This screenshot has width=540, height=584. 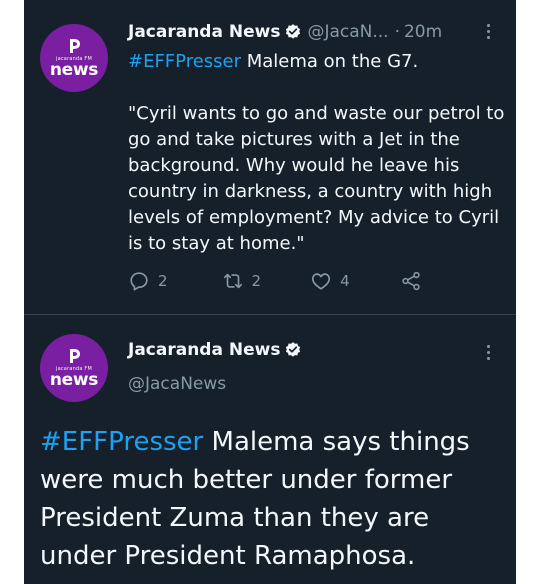 I want to click on author-handle: @JacaNews, so click(x=177, y=384).